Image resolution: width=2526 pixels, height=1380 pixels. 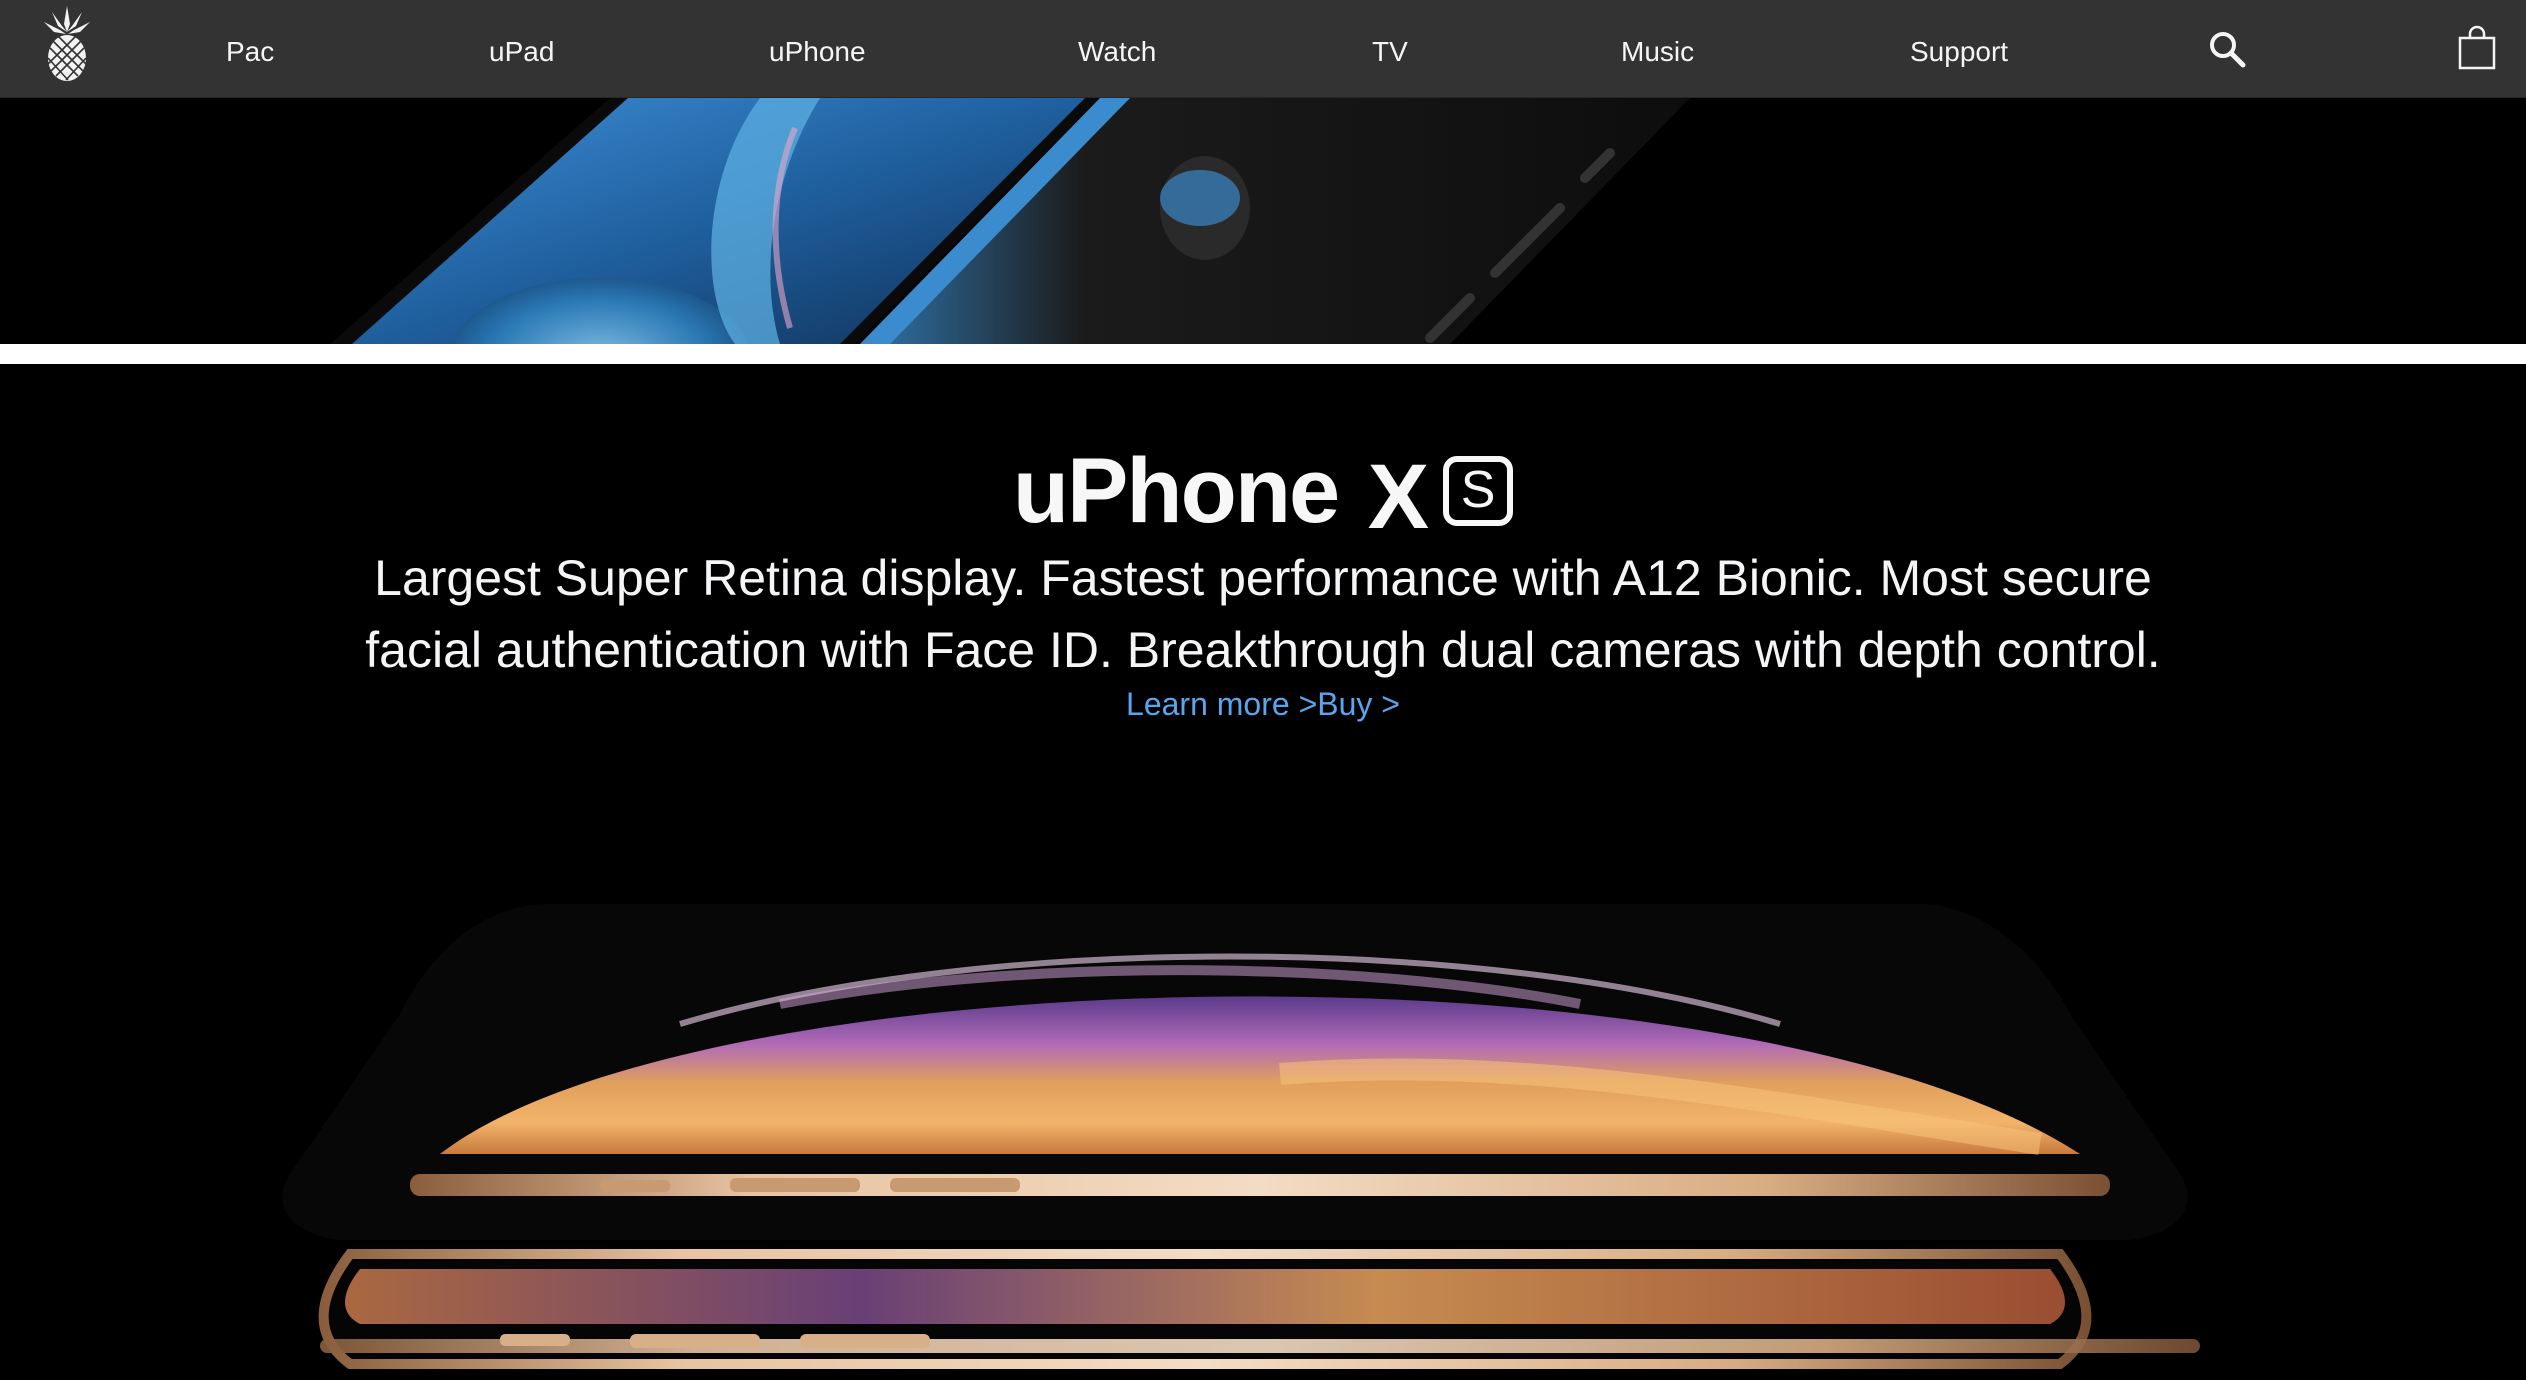 I want to click on global-nav: Pac uPad uPhone Watch TV Music Support, so click(x=1263, y=49).